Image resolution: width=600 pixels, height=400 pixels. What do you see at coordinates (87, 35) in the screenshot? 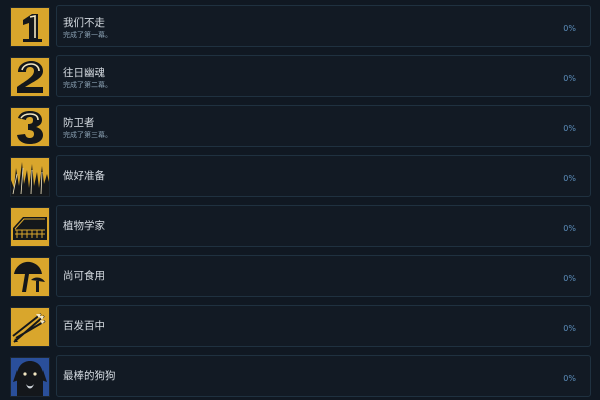
I see `achievement-description: 完成了第一幕。` at bounding box center [87, 35].